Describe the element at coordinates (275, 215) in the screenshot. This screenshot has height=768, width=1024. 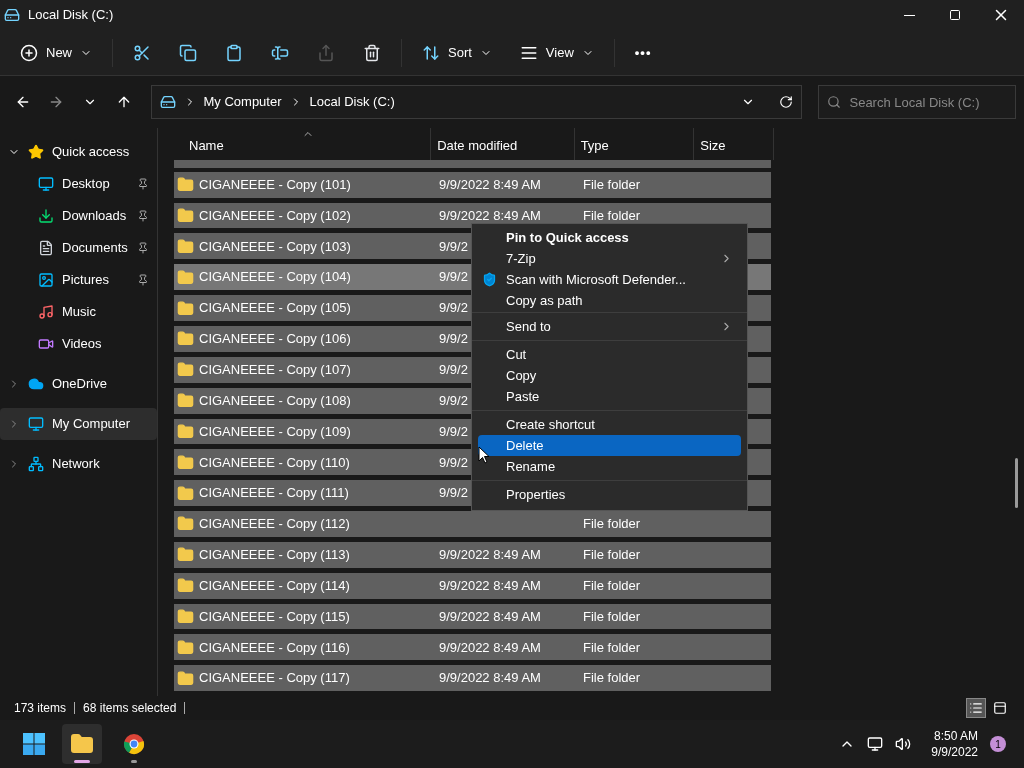
I see `file-name: CIGANEEEE - Copy (102)` at that location.